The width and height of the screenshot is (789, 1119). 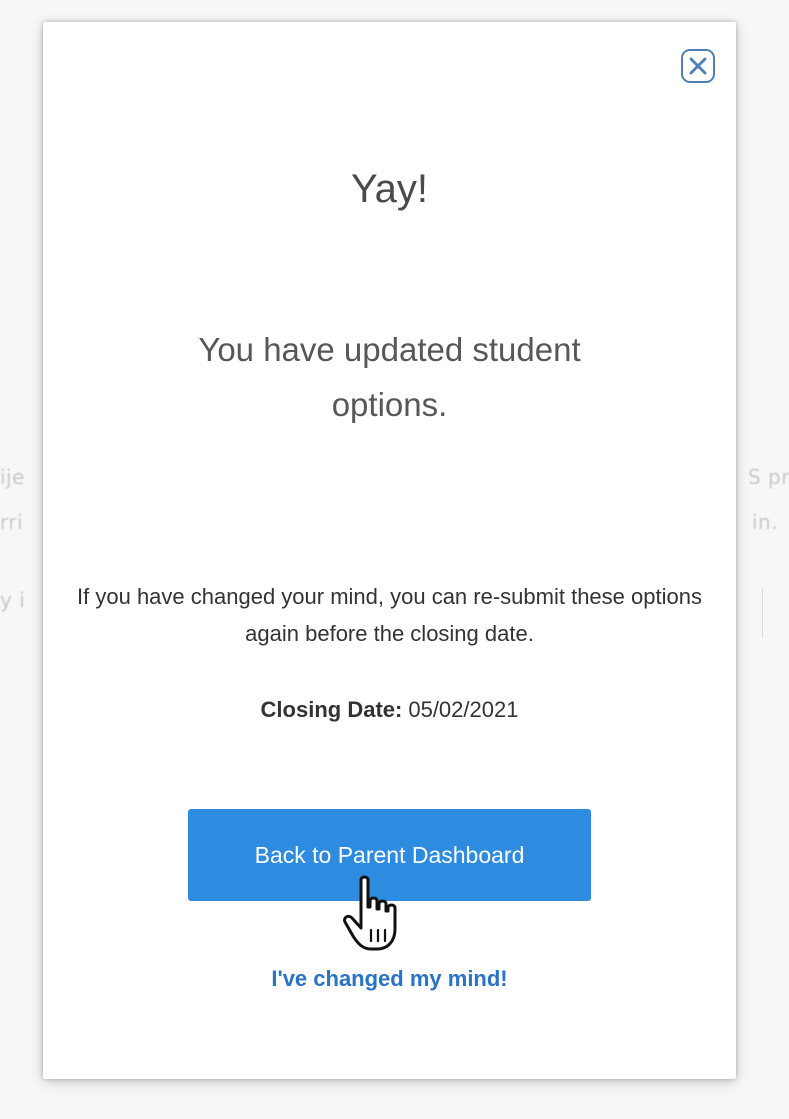 I want to click on background-text-fragment: S pro, so click(x=768, y=477).